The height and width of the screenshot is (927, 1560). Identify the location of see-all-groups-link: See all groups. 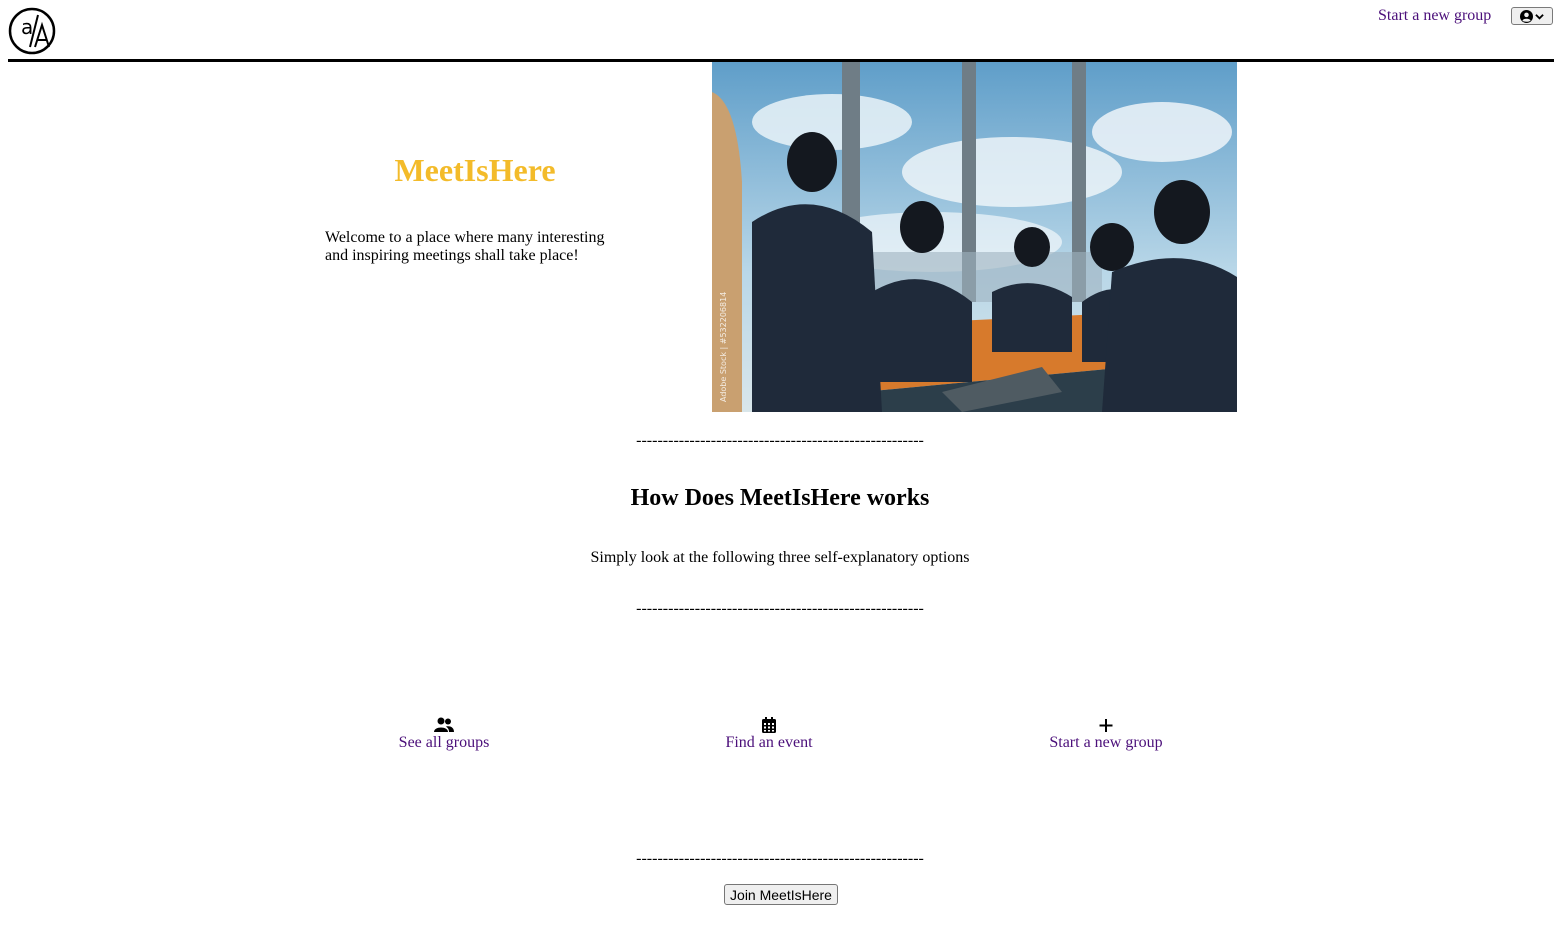
(444, 734).